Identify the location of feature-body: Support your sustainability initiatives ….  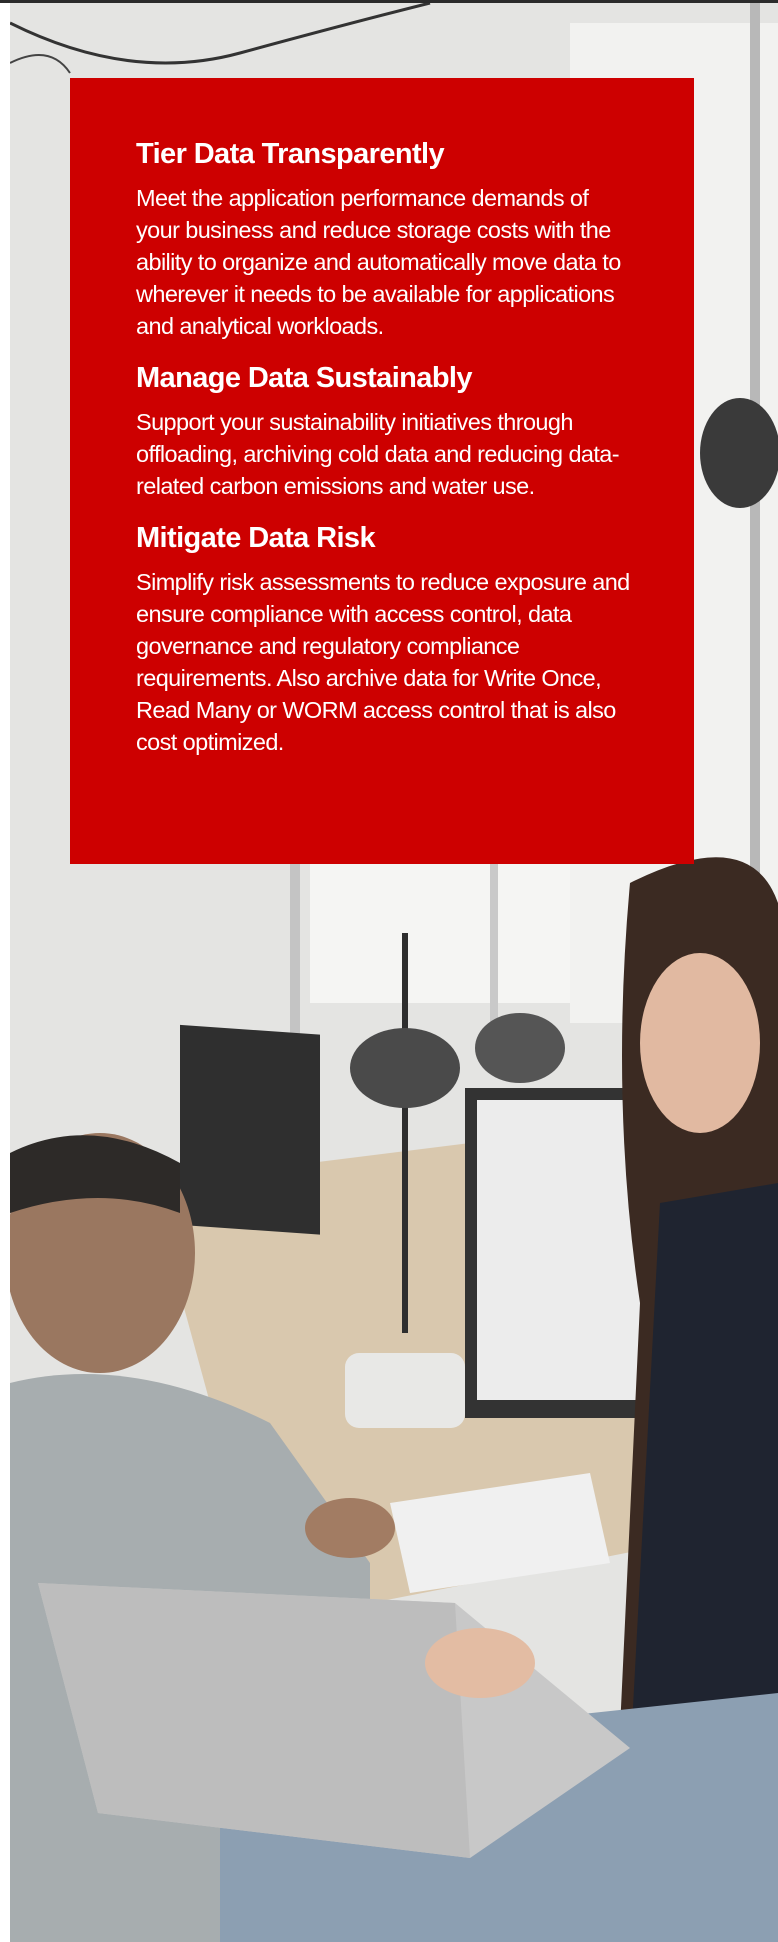
(378, 454).